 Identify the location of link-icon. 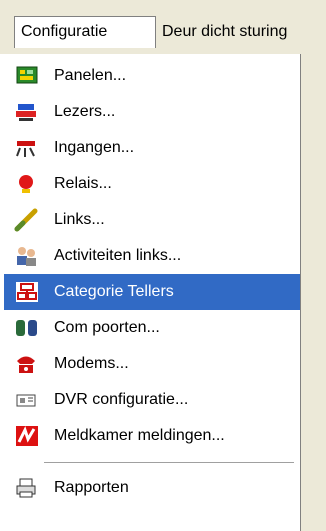
(27, 220).